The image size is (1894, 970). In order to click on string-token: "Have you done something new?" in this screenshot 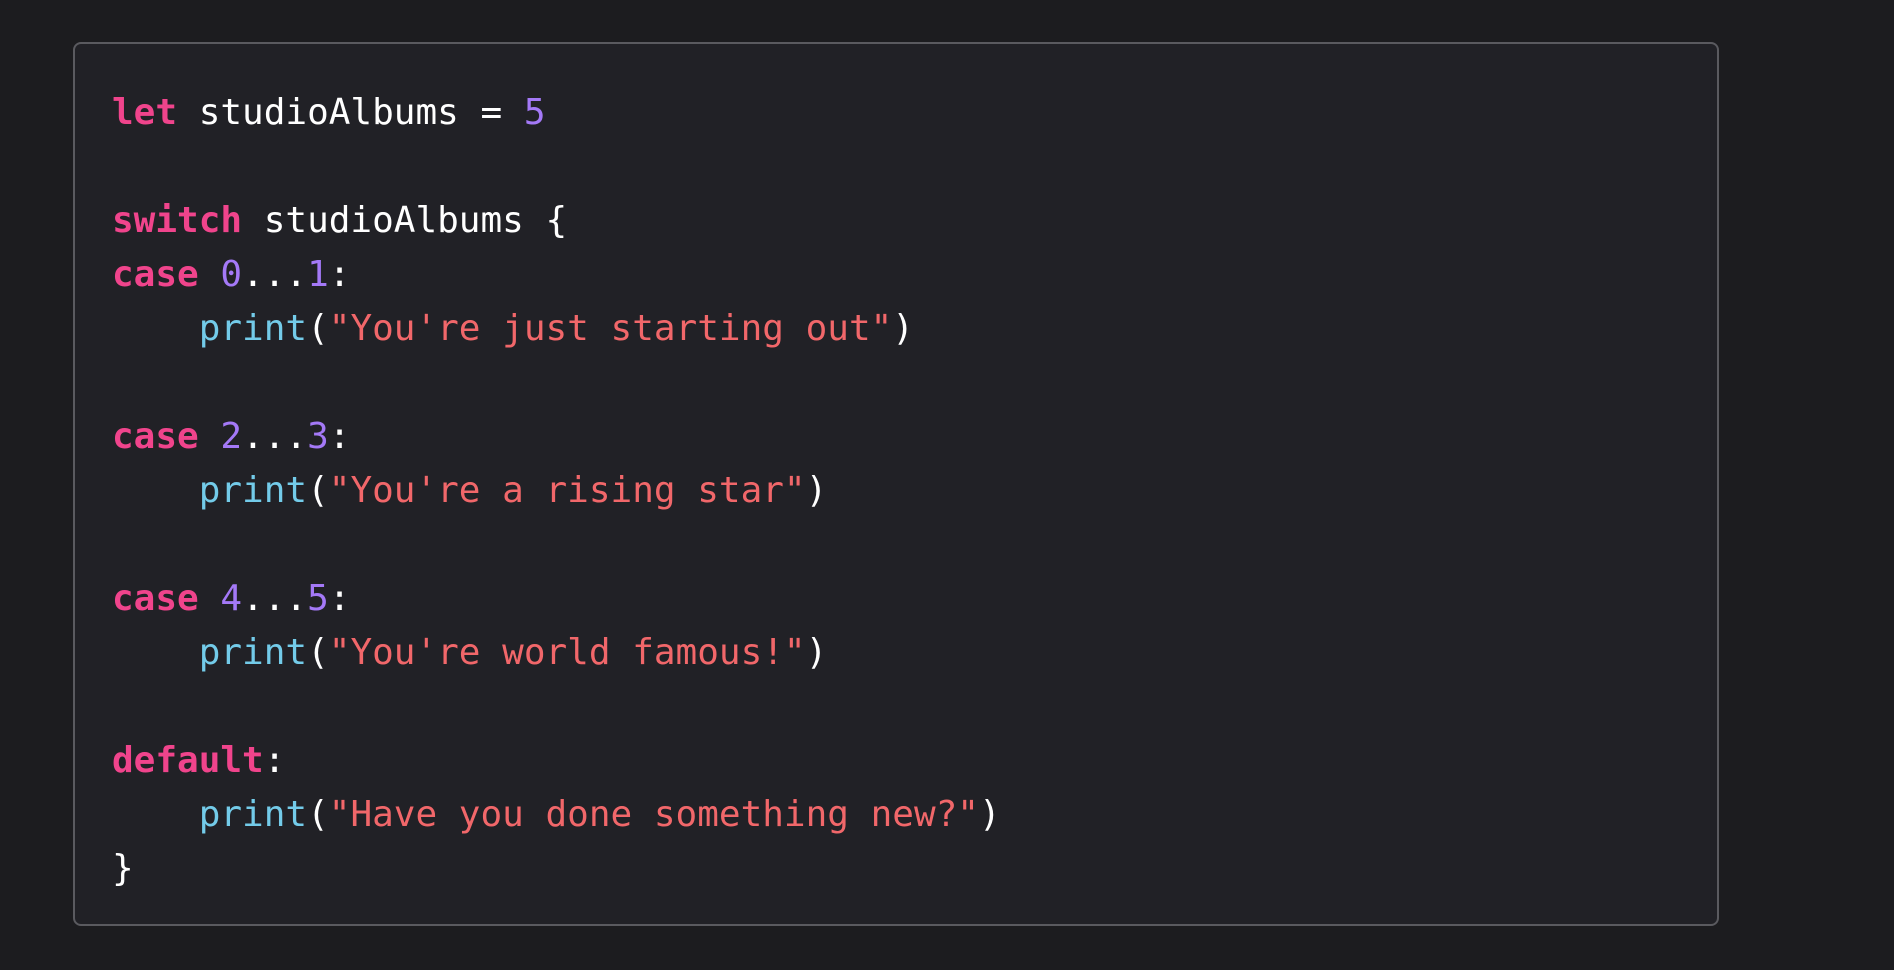, I will do `click(653, 814)`.